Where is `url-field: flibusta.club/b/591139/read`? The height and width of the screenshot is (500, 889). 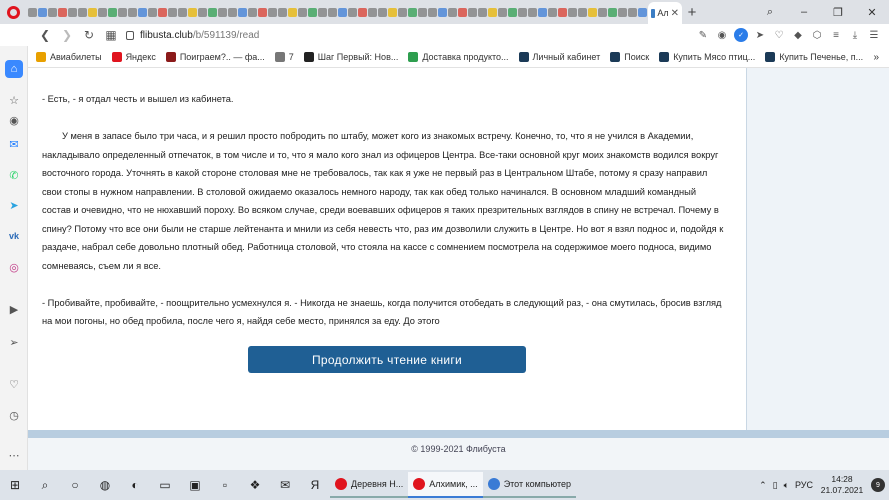
url-field: flibusta.club/b/591139/read is located at coordinates (409, 35).